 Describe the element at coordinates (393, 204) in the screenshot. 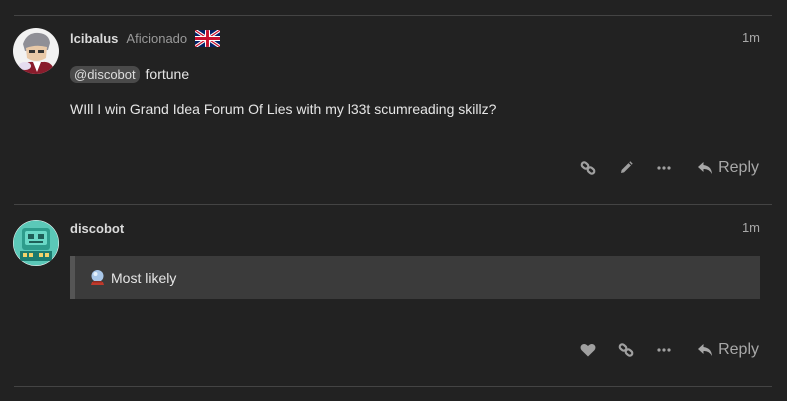

I see `post-divider` at that location.